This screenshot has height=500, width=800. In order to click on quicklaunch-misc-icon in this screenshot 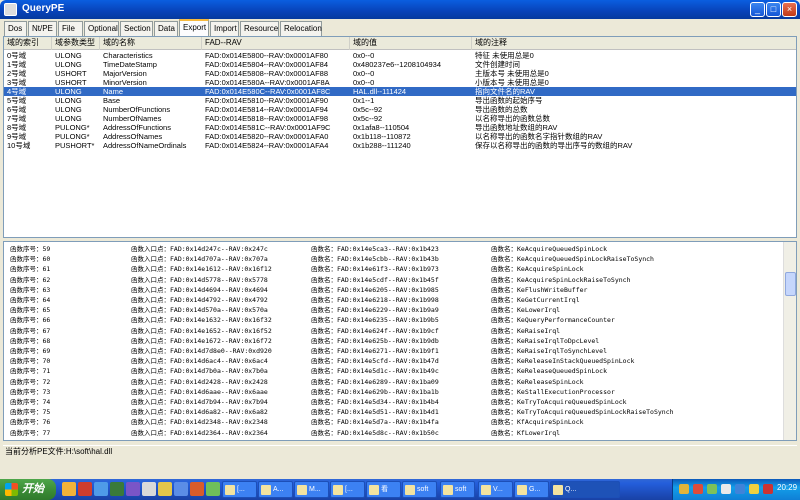, I will do `click(213, 489)`.